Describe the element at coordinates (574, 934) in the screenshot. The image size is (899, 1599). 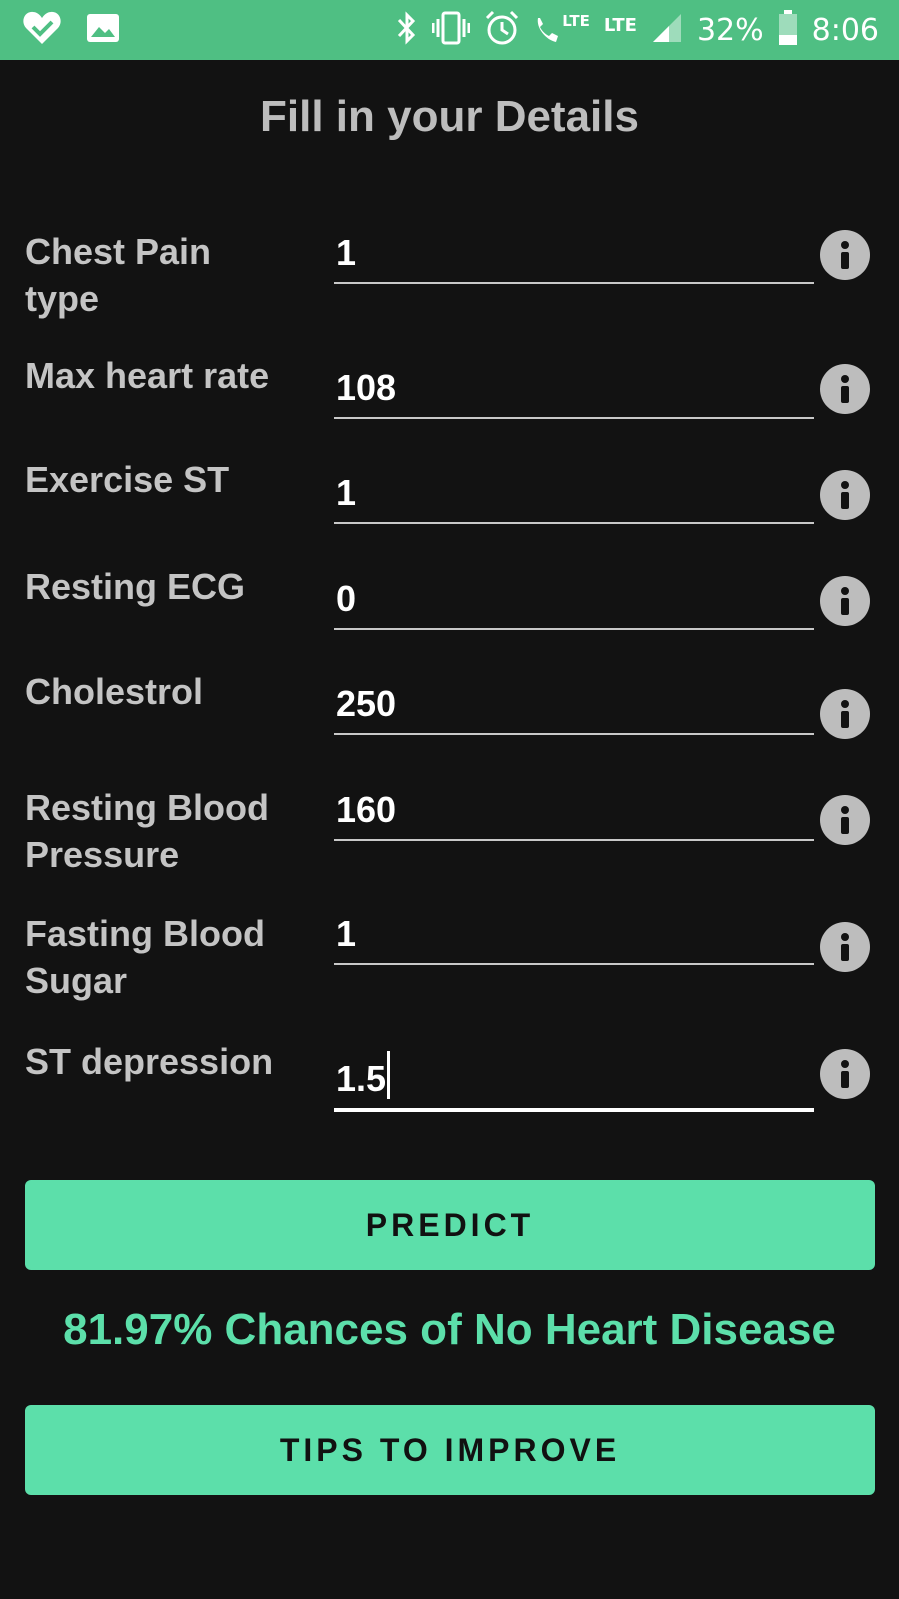
I see `fasting-blood-sugar-input: 1` at that location.